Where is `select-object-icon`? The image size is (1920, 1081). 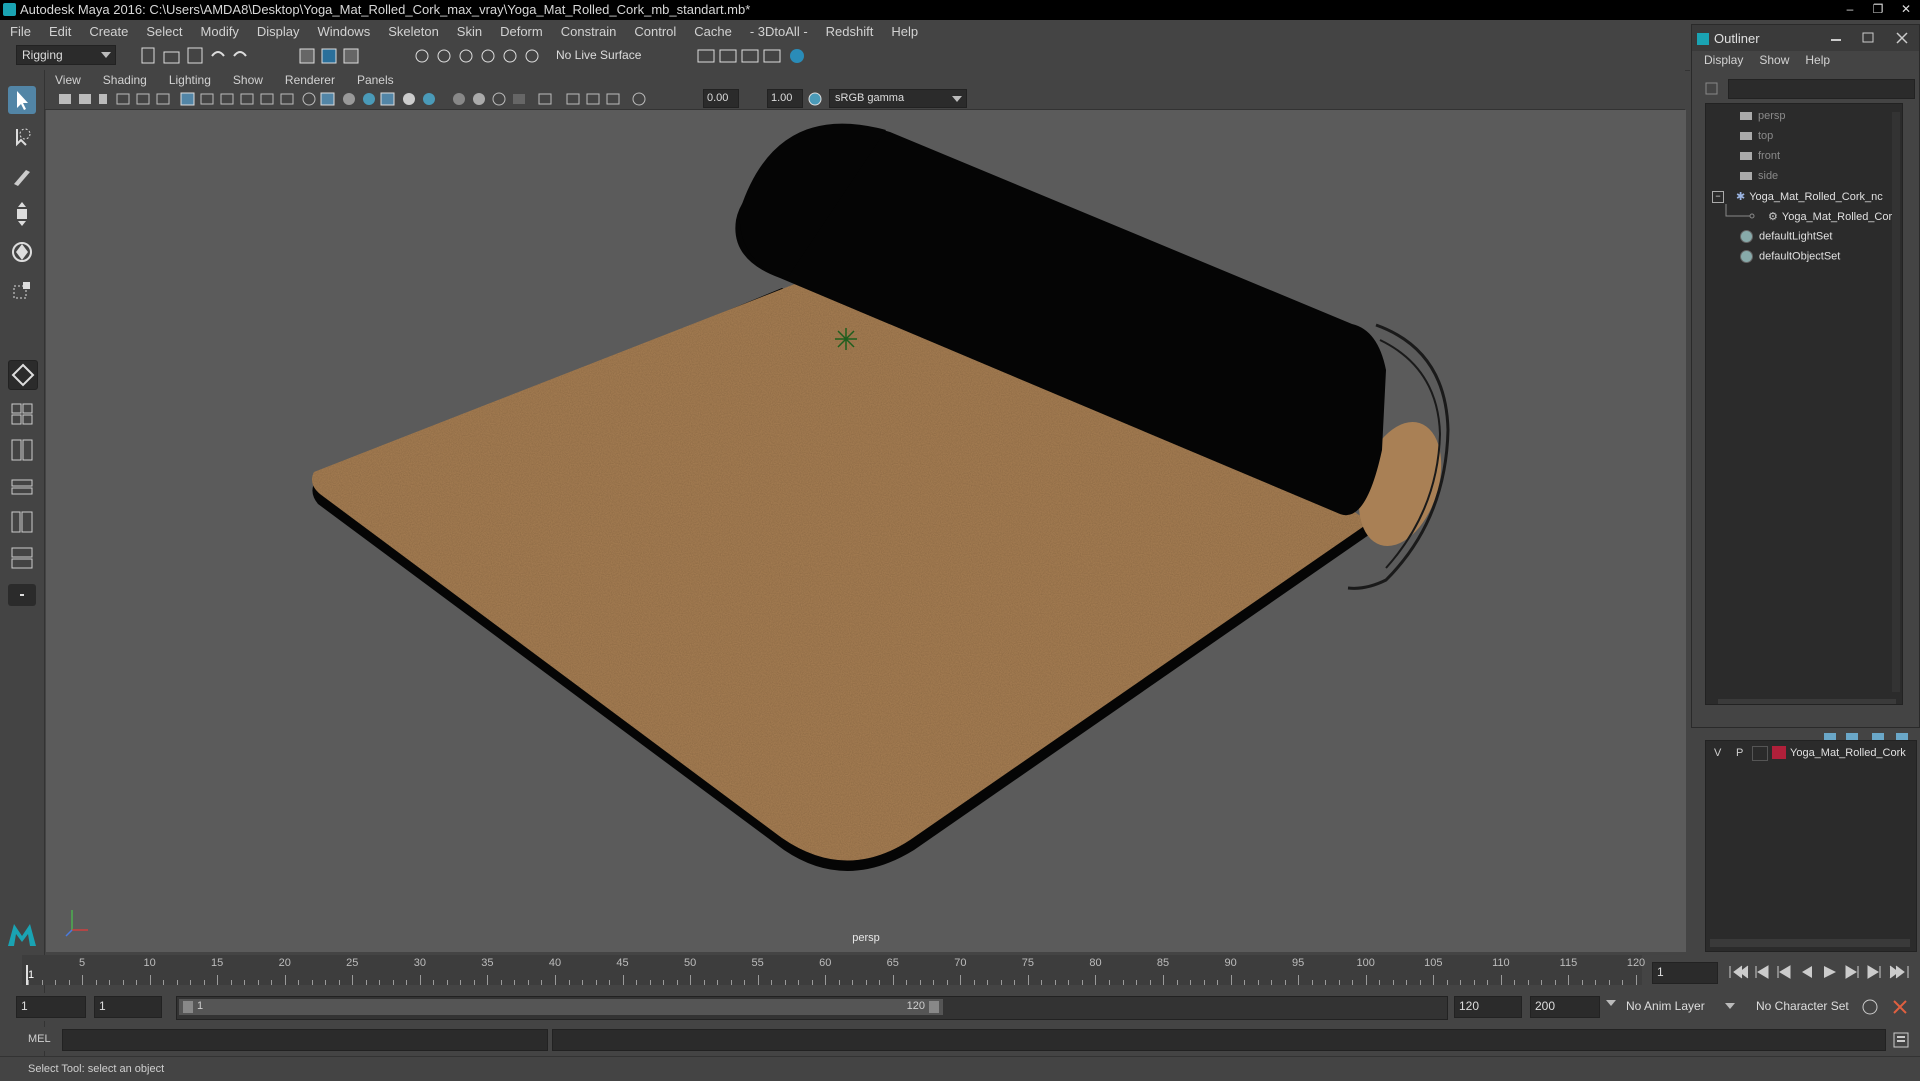
select-object-icon is located at coordinates (329, 56).